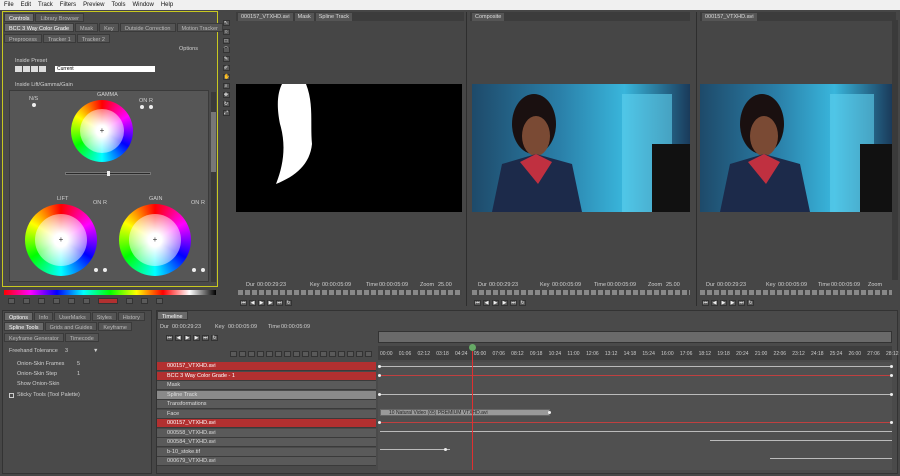 Image resolution: width=900 pixels, height=476 pixels. I want to click on move-tool-icon: ✥, so click(226, 95).